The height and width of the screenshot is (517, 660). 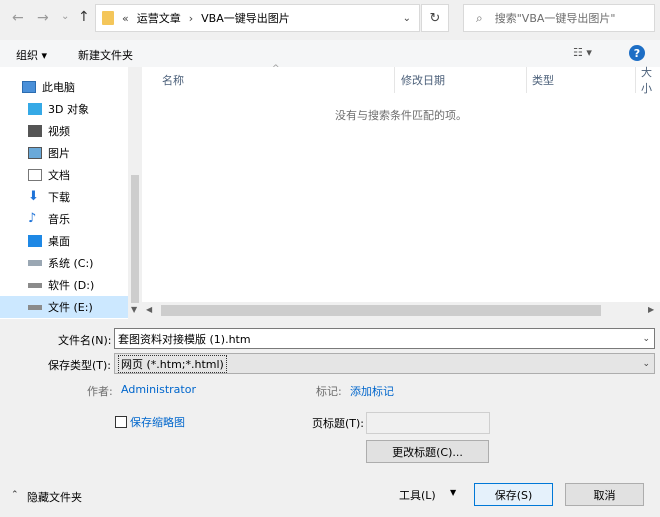 I want to click on music-icon: ♪, so click(x=32, y=218).